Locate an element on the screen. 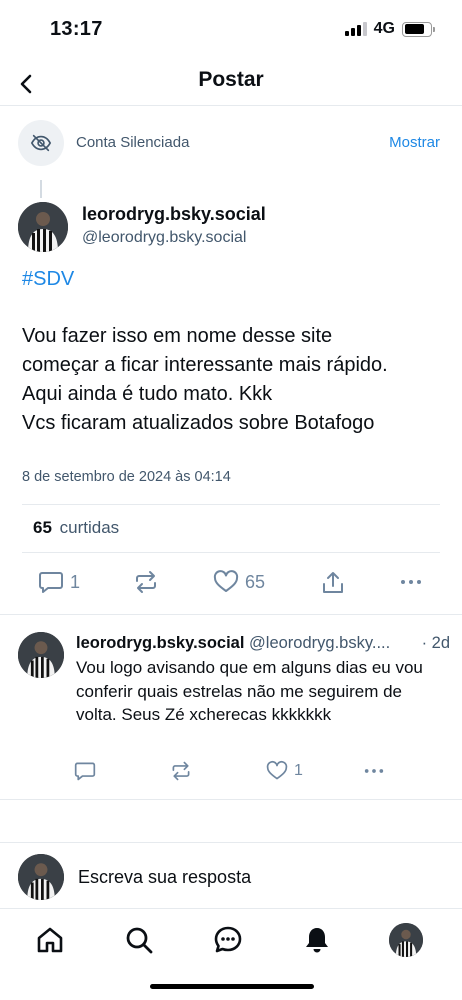  nav-home is located at coordinates (50, 940).